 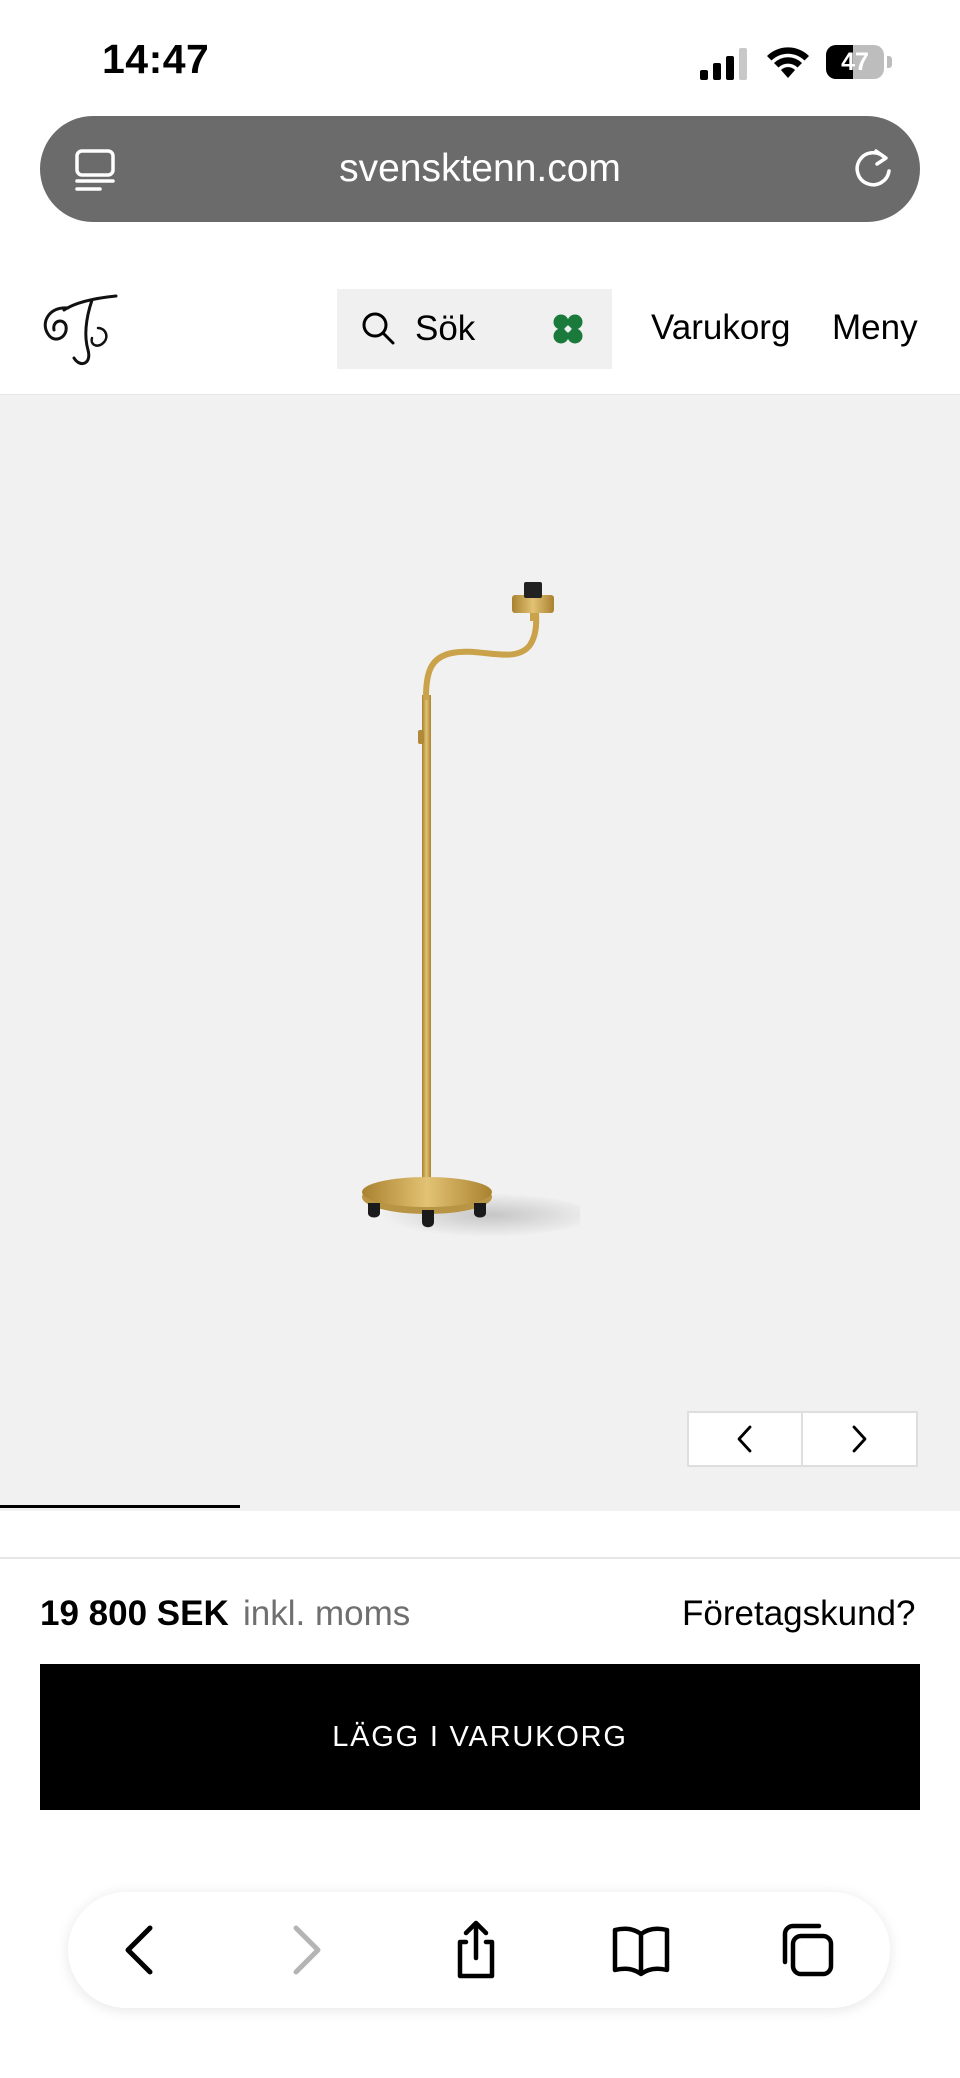 I want to click on bookmarks-icon, so click(x=641, y=1950).